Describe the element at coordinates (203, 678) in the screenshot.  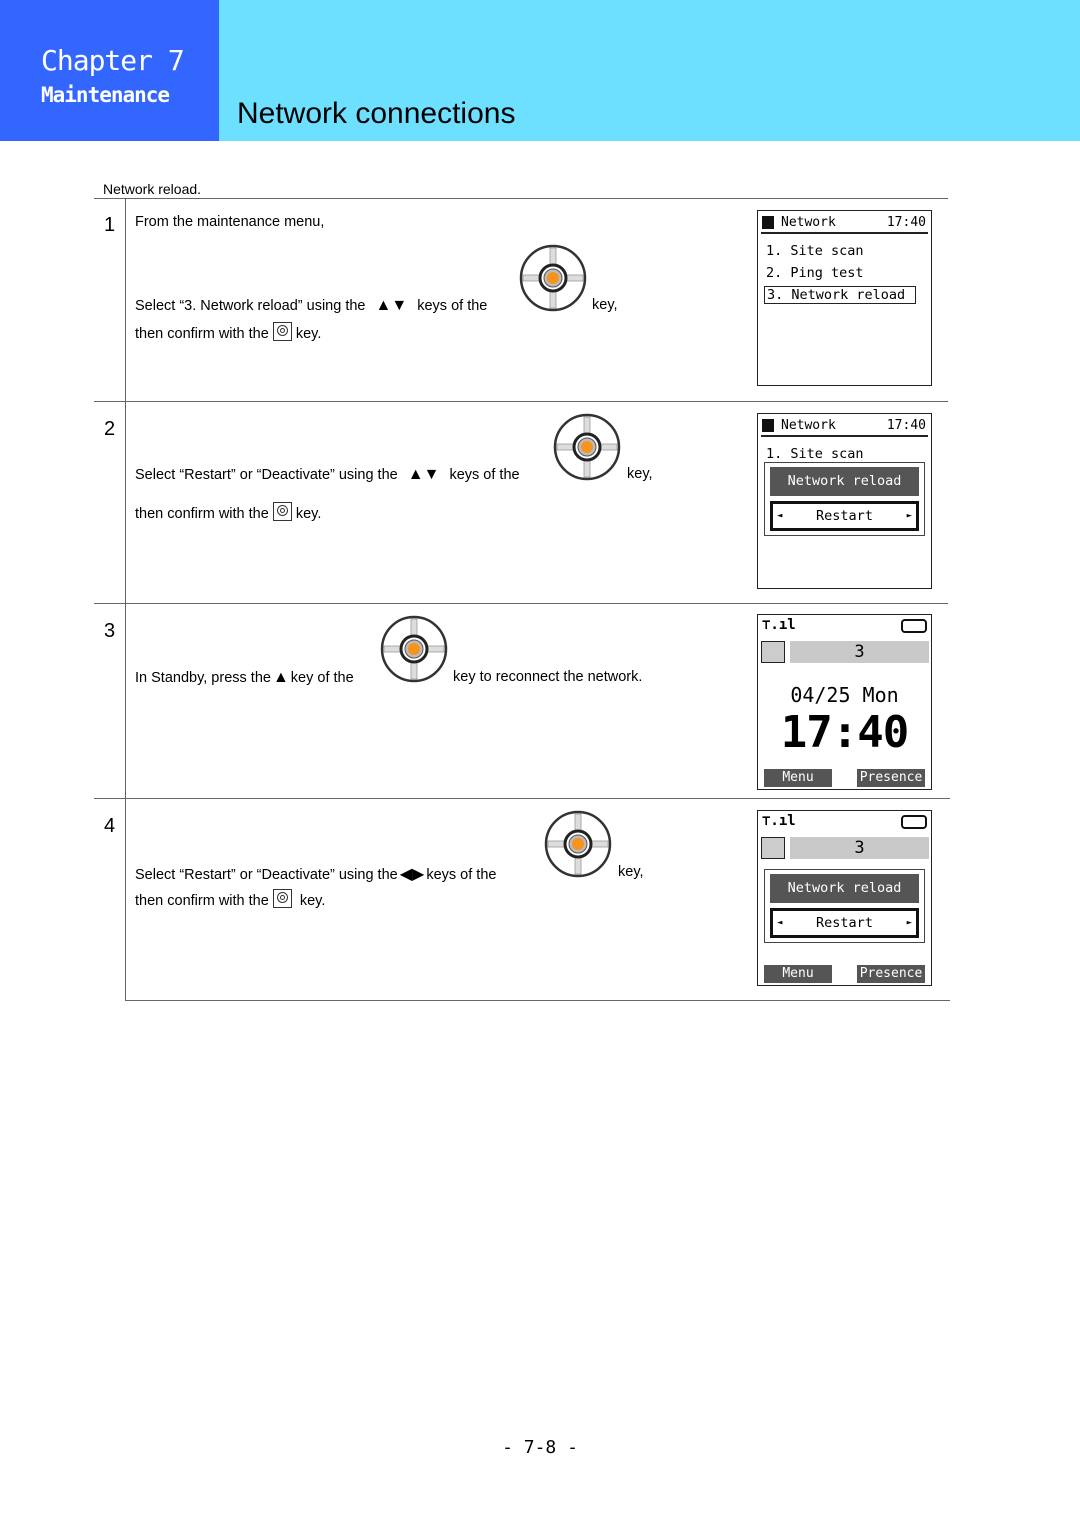
I see `text-fragment: In Standby, press the` at that location.